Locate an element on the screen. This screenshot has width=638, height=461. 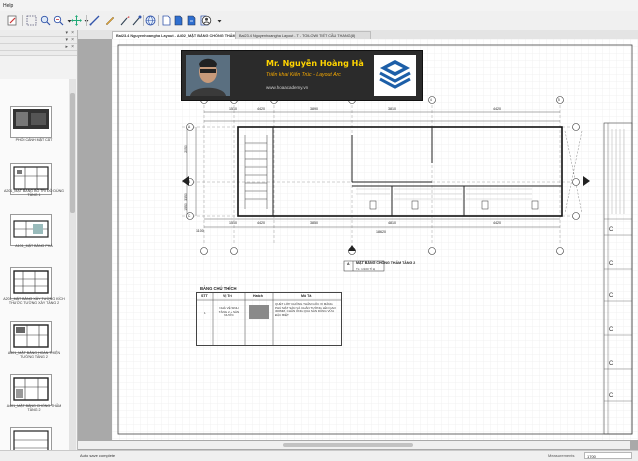
dim-label: 3890 is located at coordinates (314, 109).